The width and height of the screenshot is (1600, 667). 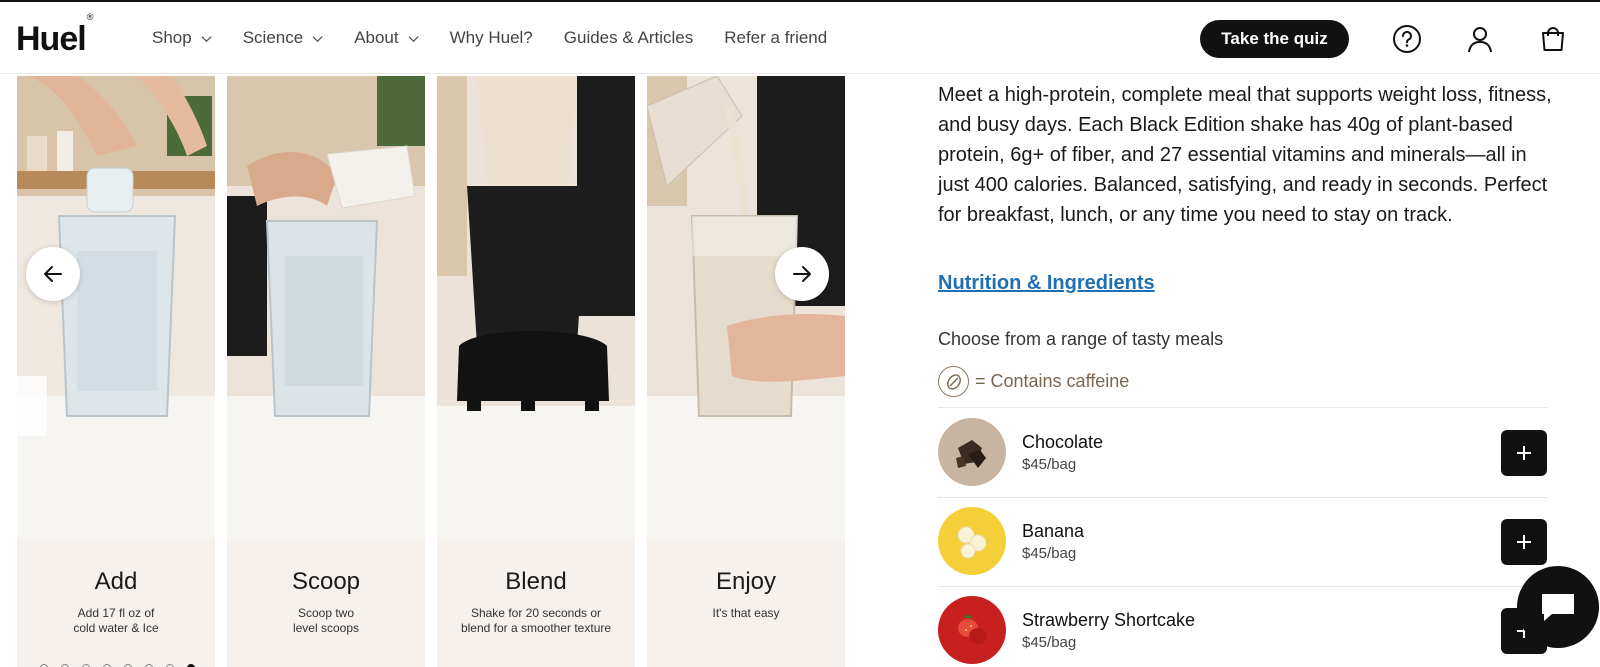 I want to click on step-card-add: Add Add 17 fl oz of cold water & Ice, so click(x=116, y=371).